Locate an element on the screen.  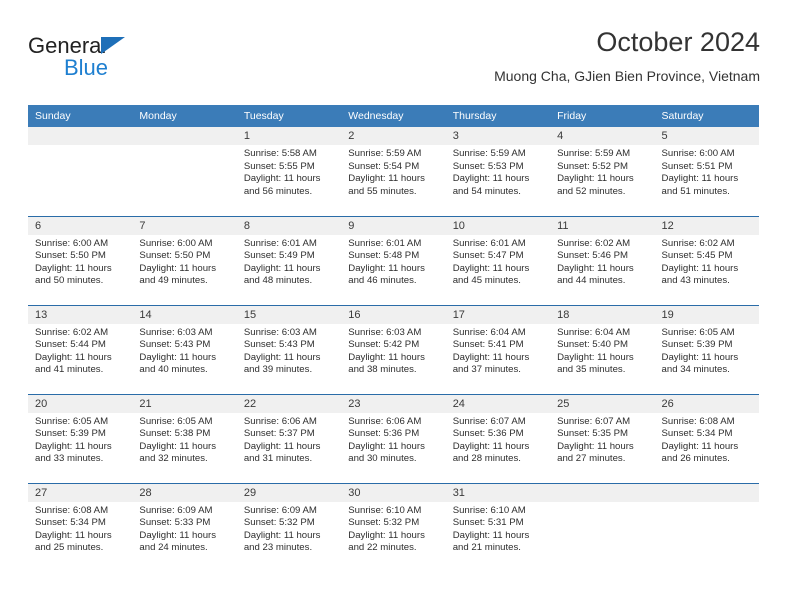
day-number: 15 is located at coordinates (289, 314).